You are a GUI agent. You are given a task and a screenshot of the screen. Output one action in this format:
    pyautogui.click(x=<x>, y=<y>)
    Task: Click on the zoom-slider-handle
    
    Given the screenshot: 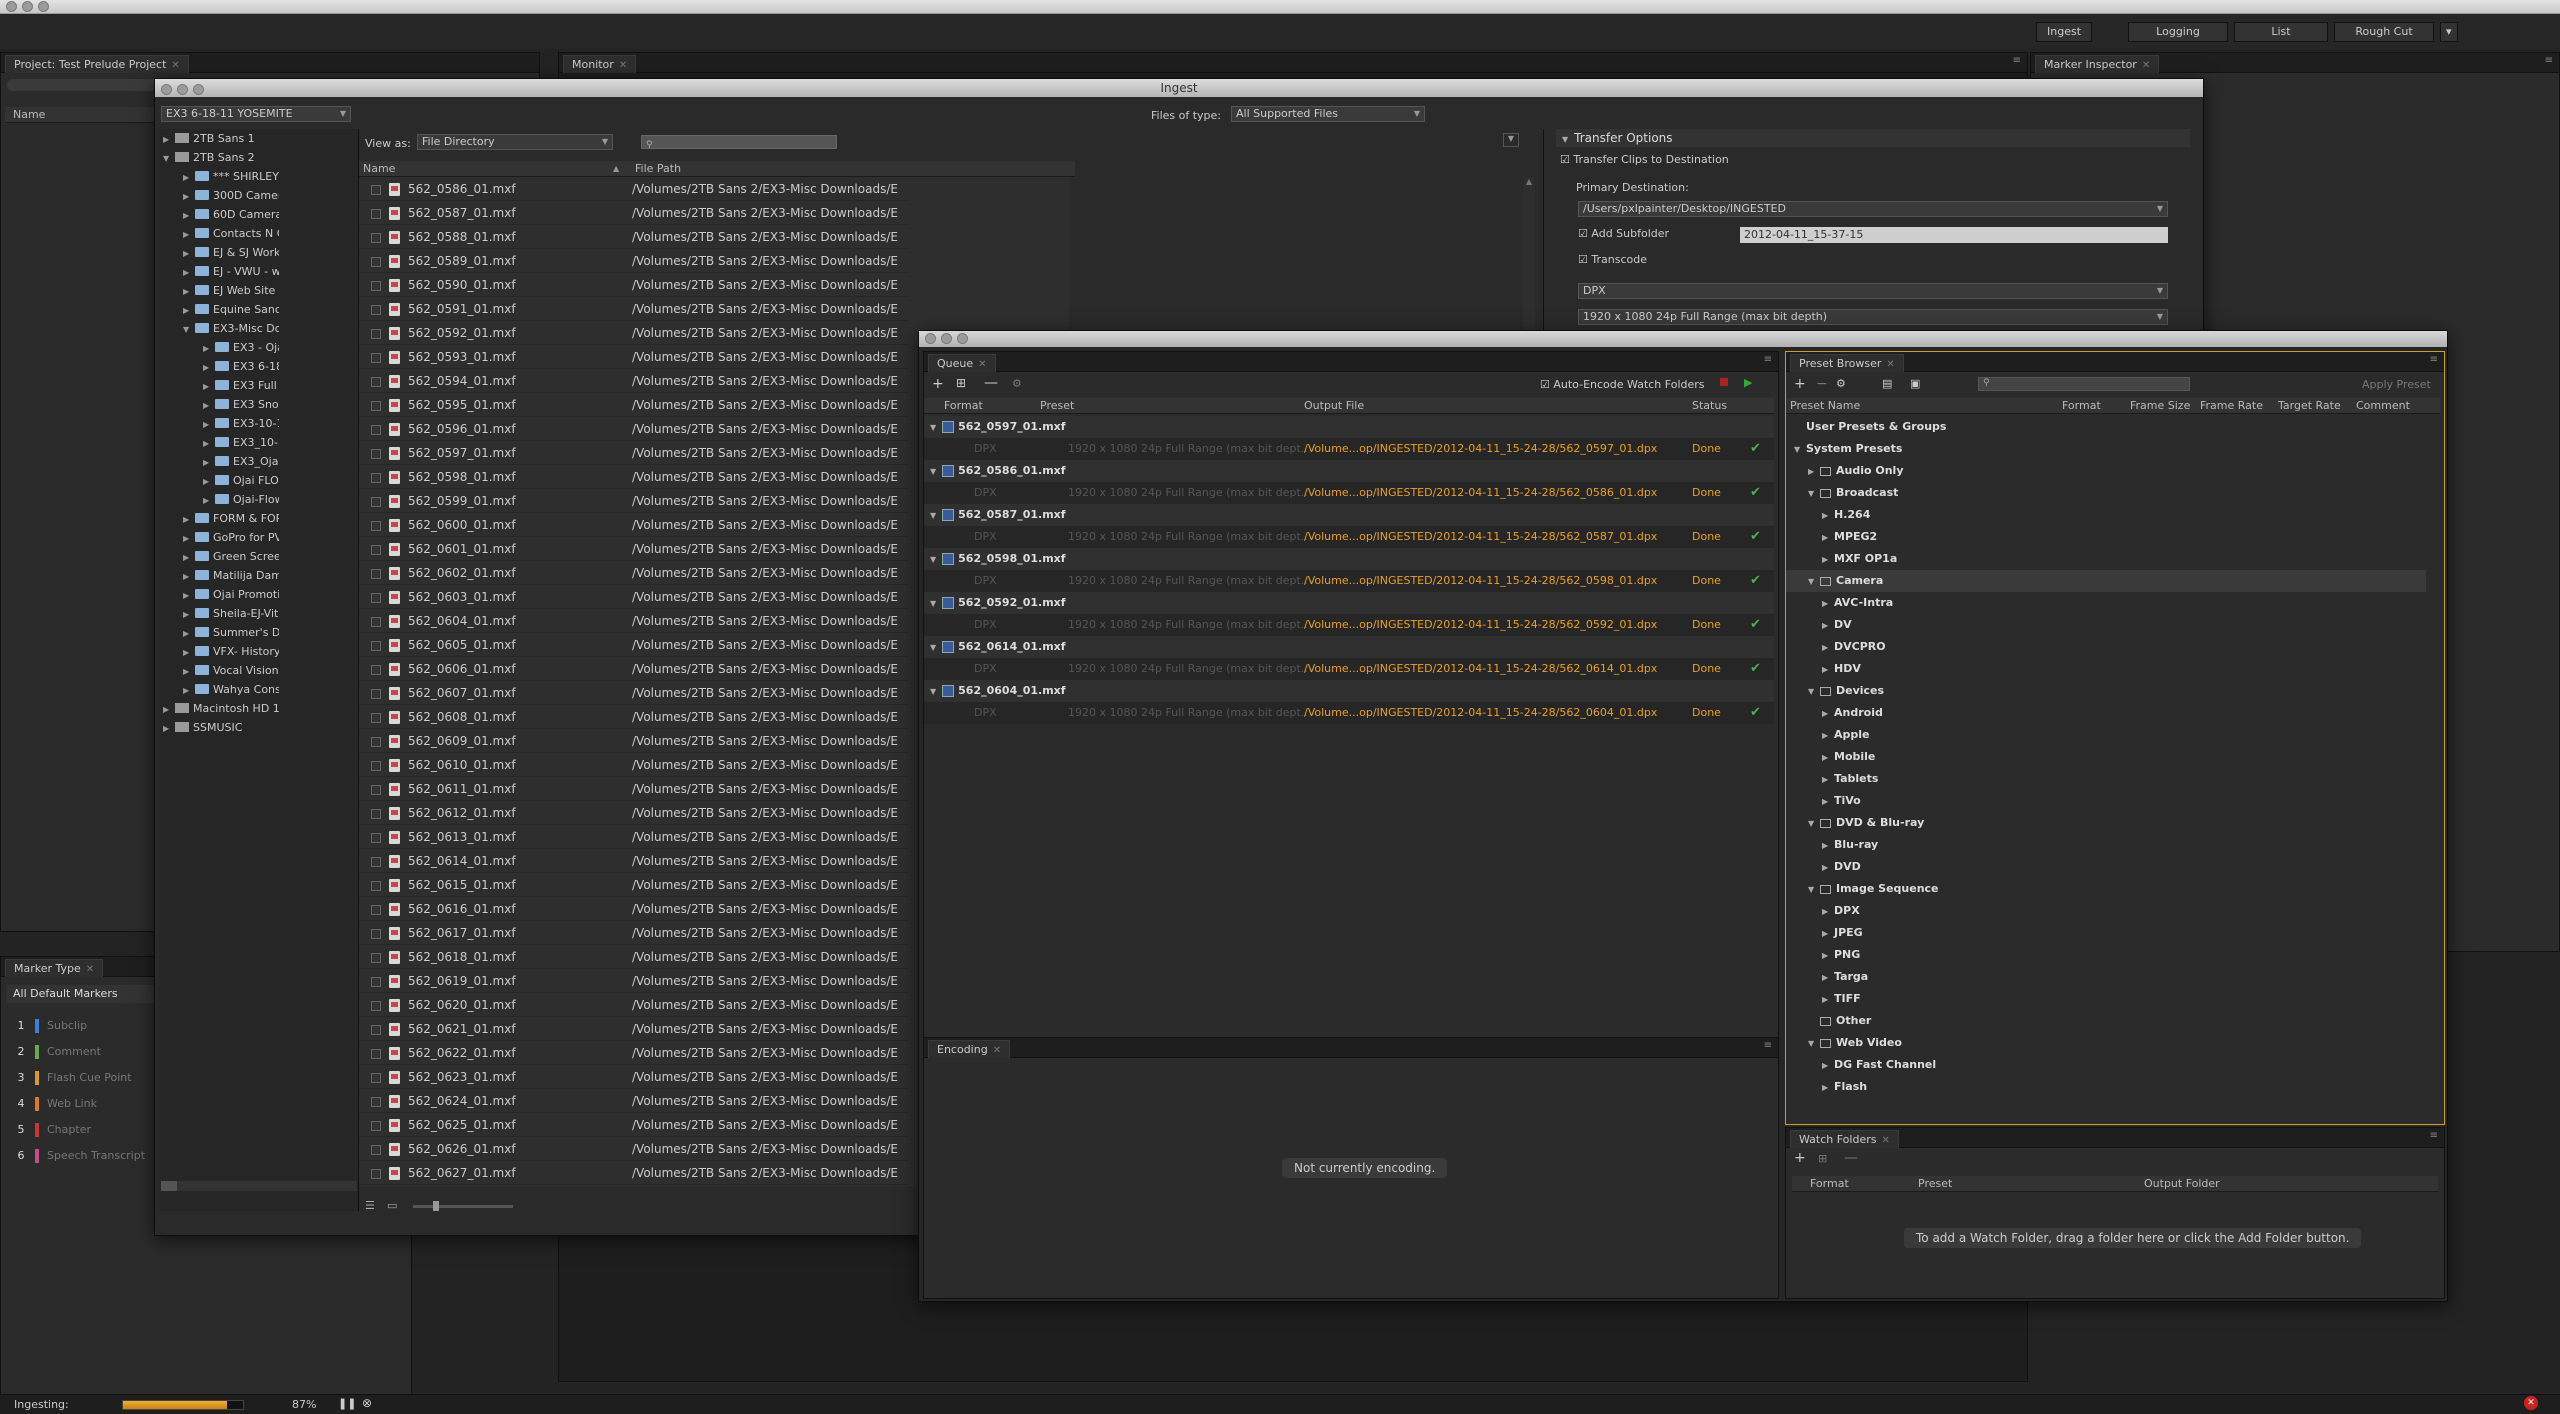 What is the action you would take?
    pyautogui.click(x=436, y=1206)
    